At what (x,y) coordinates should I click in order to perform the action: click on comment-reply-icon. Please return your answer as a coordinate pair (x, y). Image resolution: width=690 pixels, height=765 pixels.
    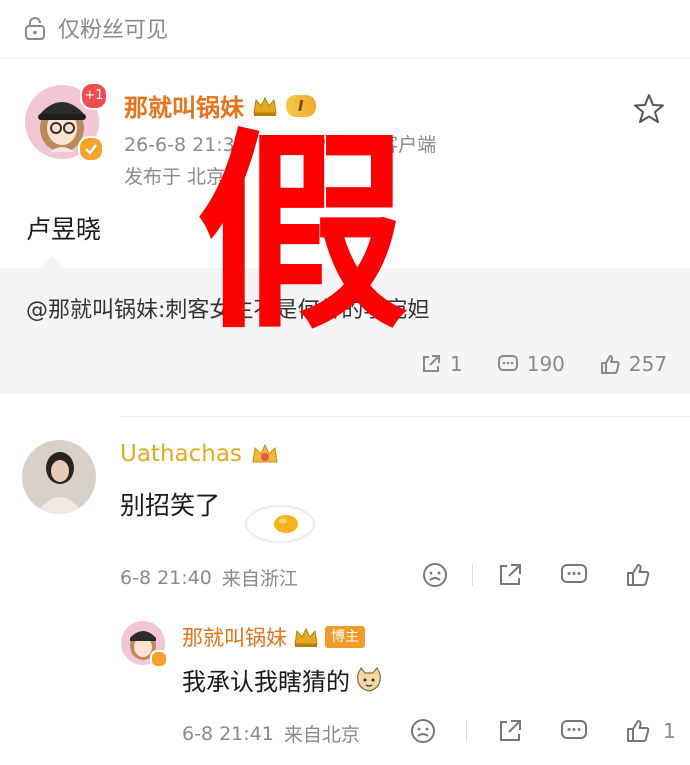
    Looking at the image, I should click on (574, 575).